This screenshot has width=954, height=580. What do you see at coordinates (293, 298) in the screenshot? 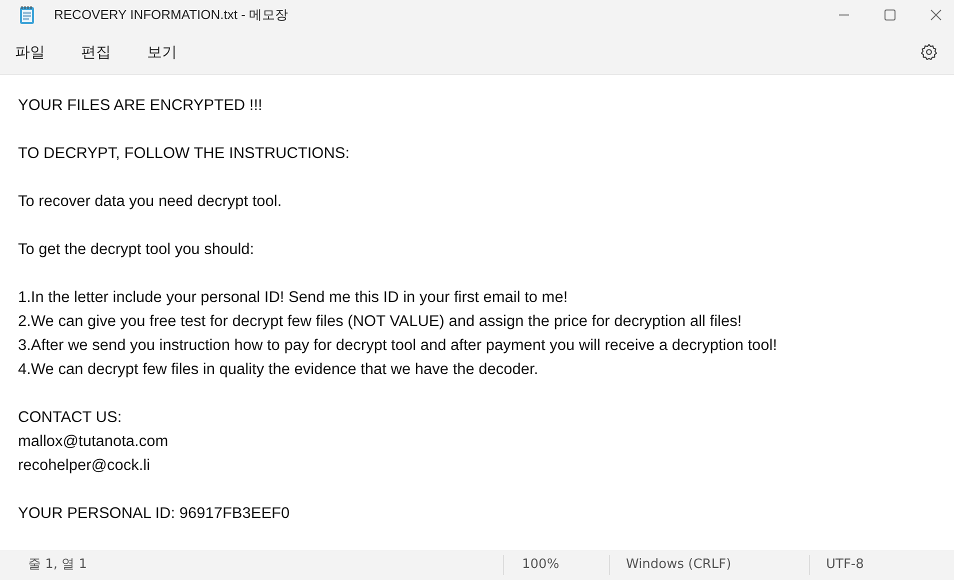
I see `text-line: 1.In the letter include your personal ID! Send me this ID in your first email to me!` at bounding box center [293, 298].